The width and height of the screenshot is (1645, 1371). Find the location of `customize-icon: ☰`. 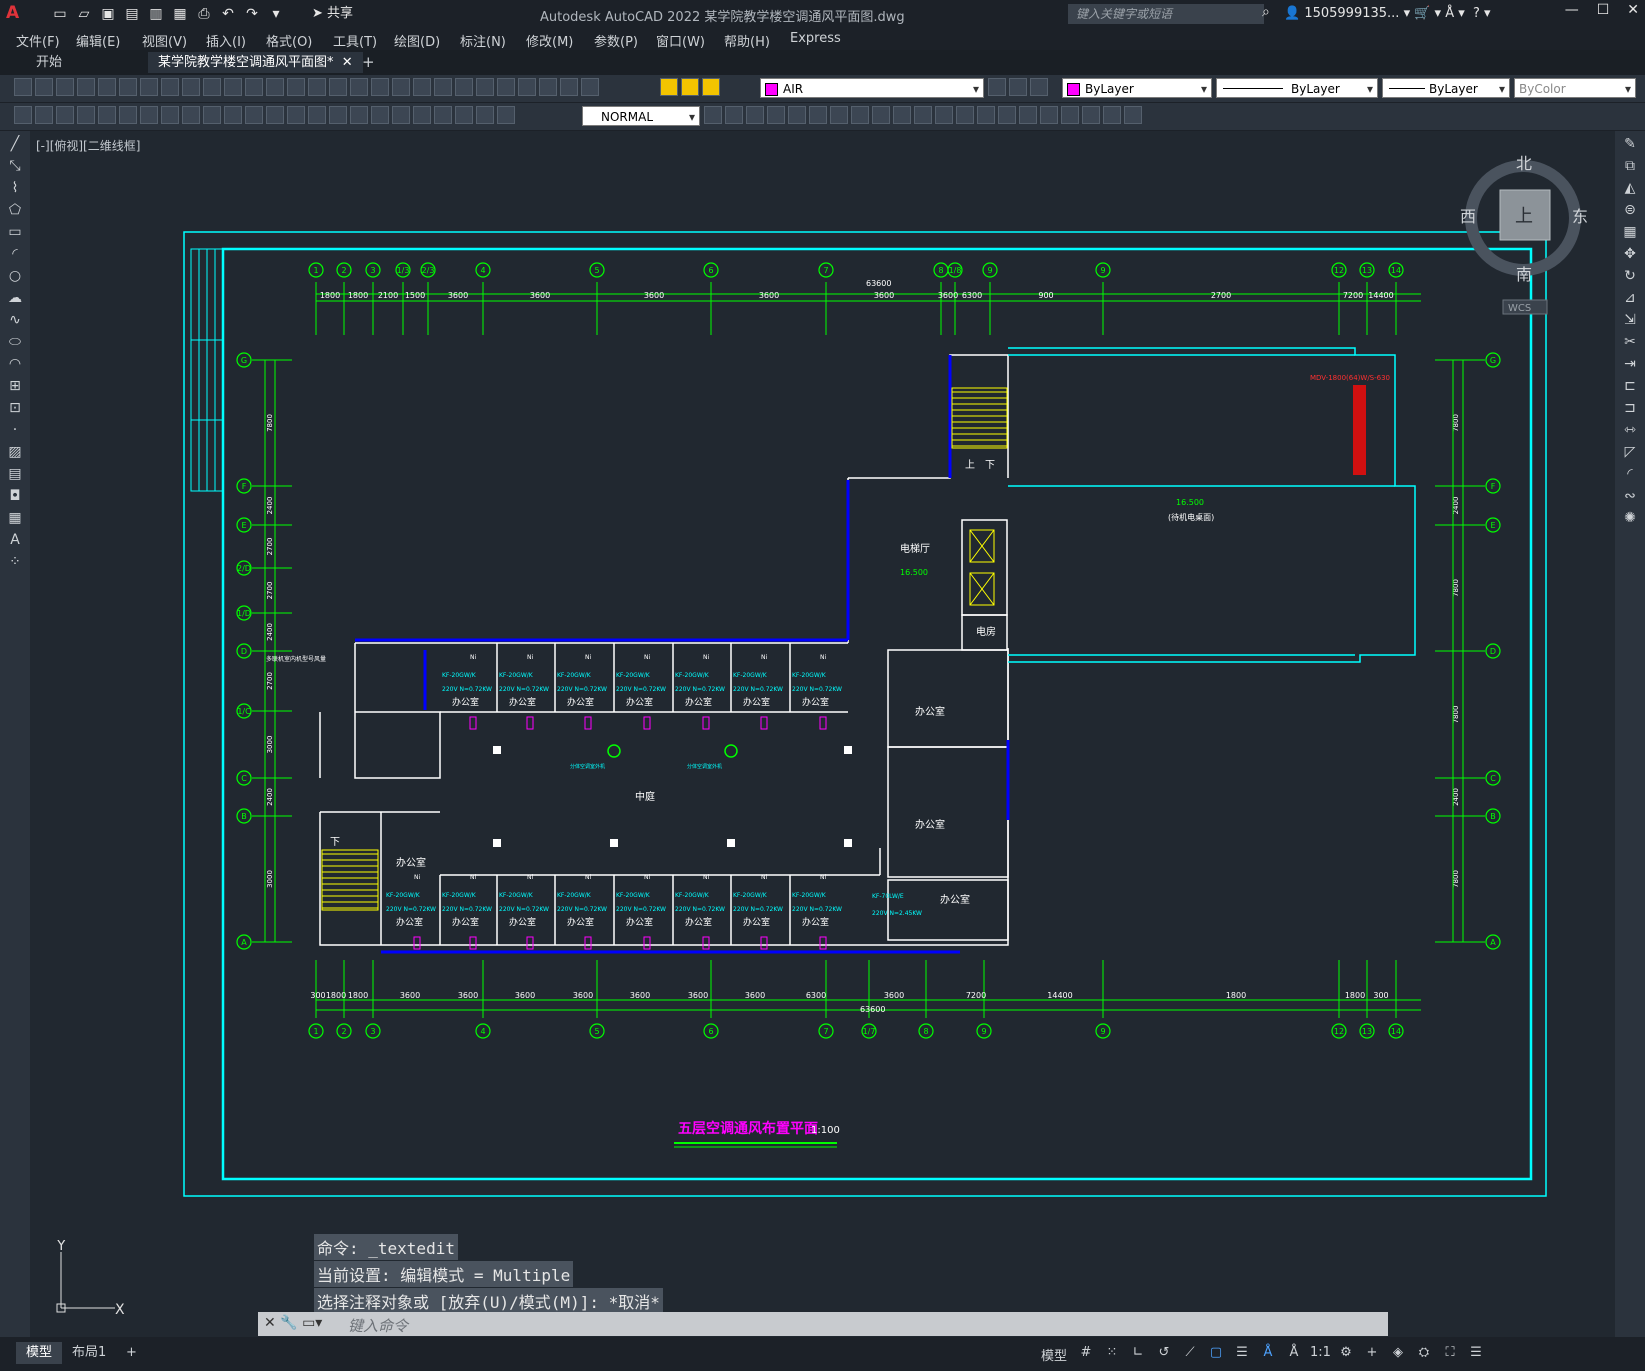

customize-icon: ☰ is located at coordinates (1476, 1354).